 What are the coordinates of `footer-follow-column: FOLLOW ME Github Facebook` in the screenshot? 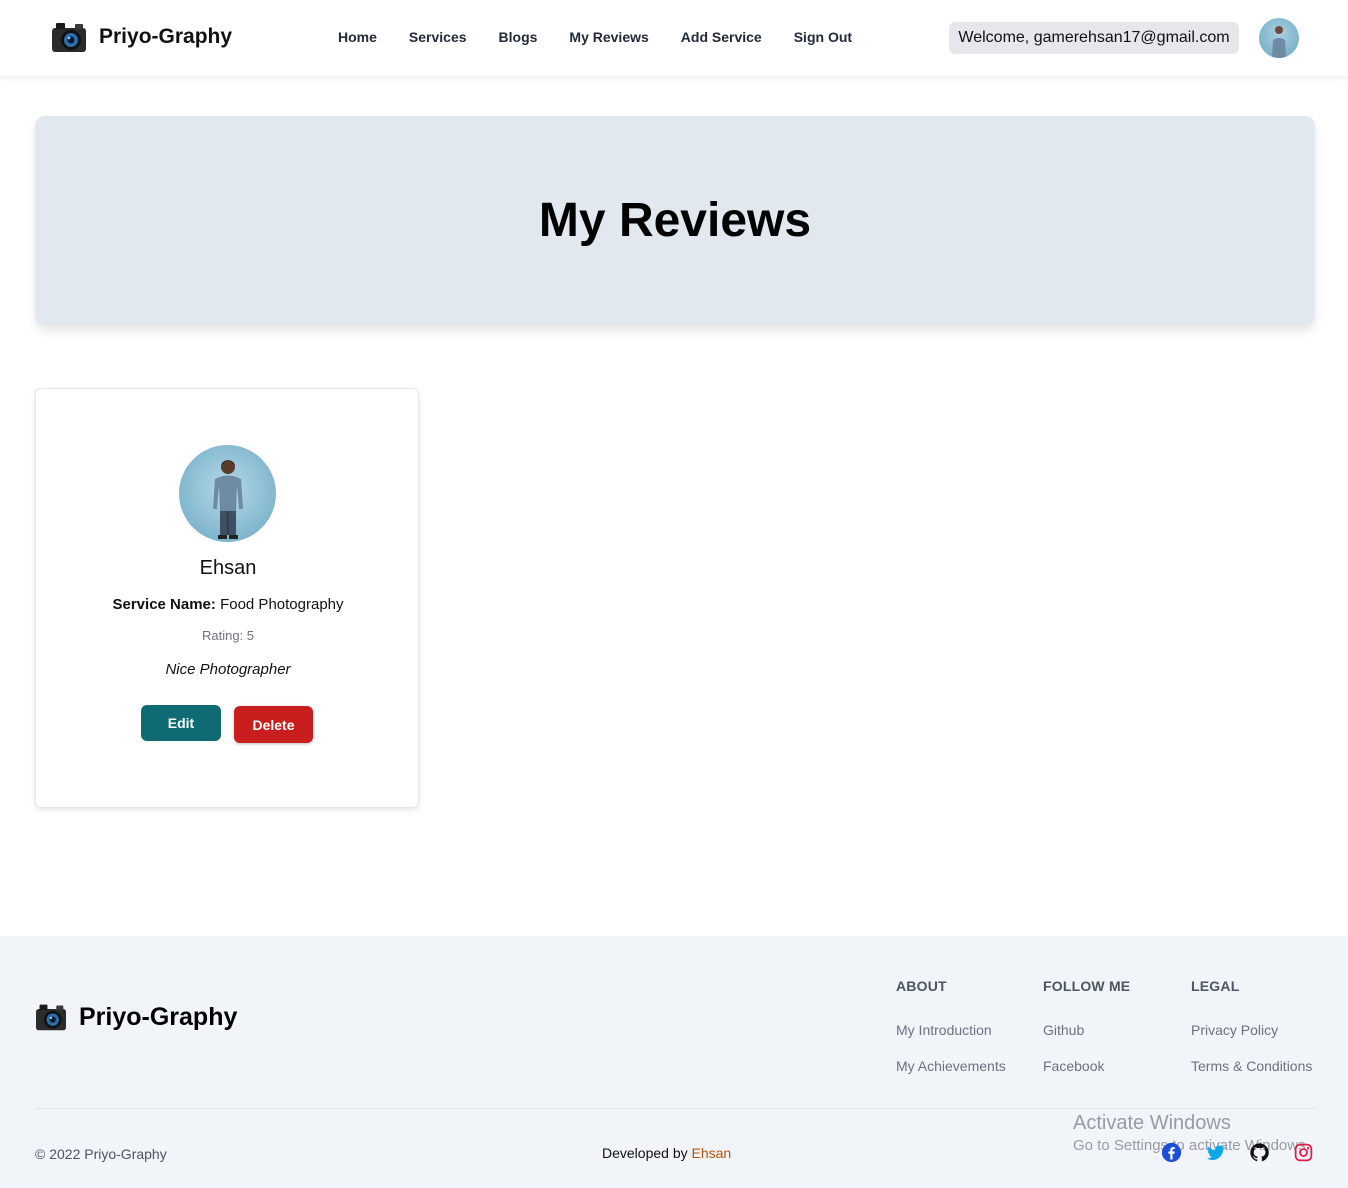 It's located at (1086, 1036).